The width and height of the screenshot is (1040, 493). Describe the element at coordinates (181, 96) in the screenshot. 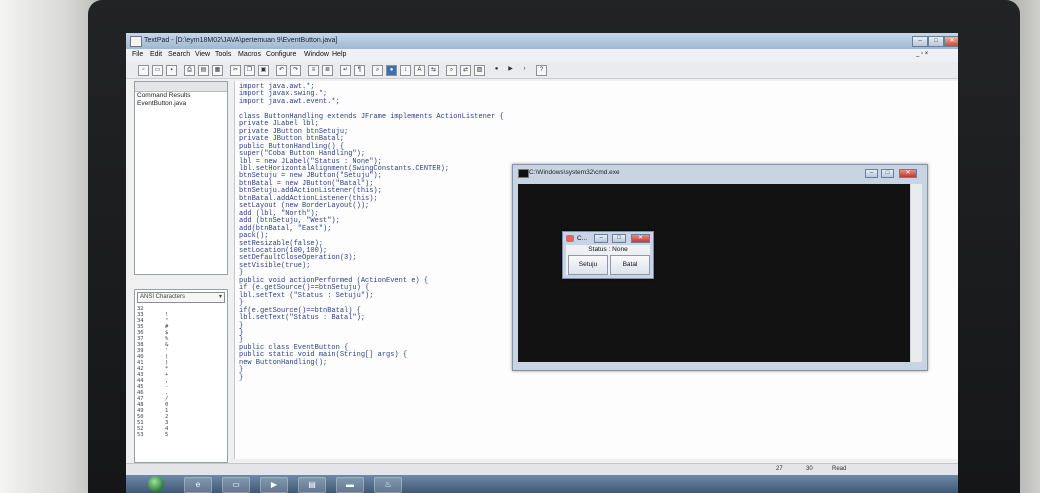

I see `document-item-command-results: Command Results` at that location.